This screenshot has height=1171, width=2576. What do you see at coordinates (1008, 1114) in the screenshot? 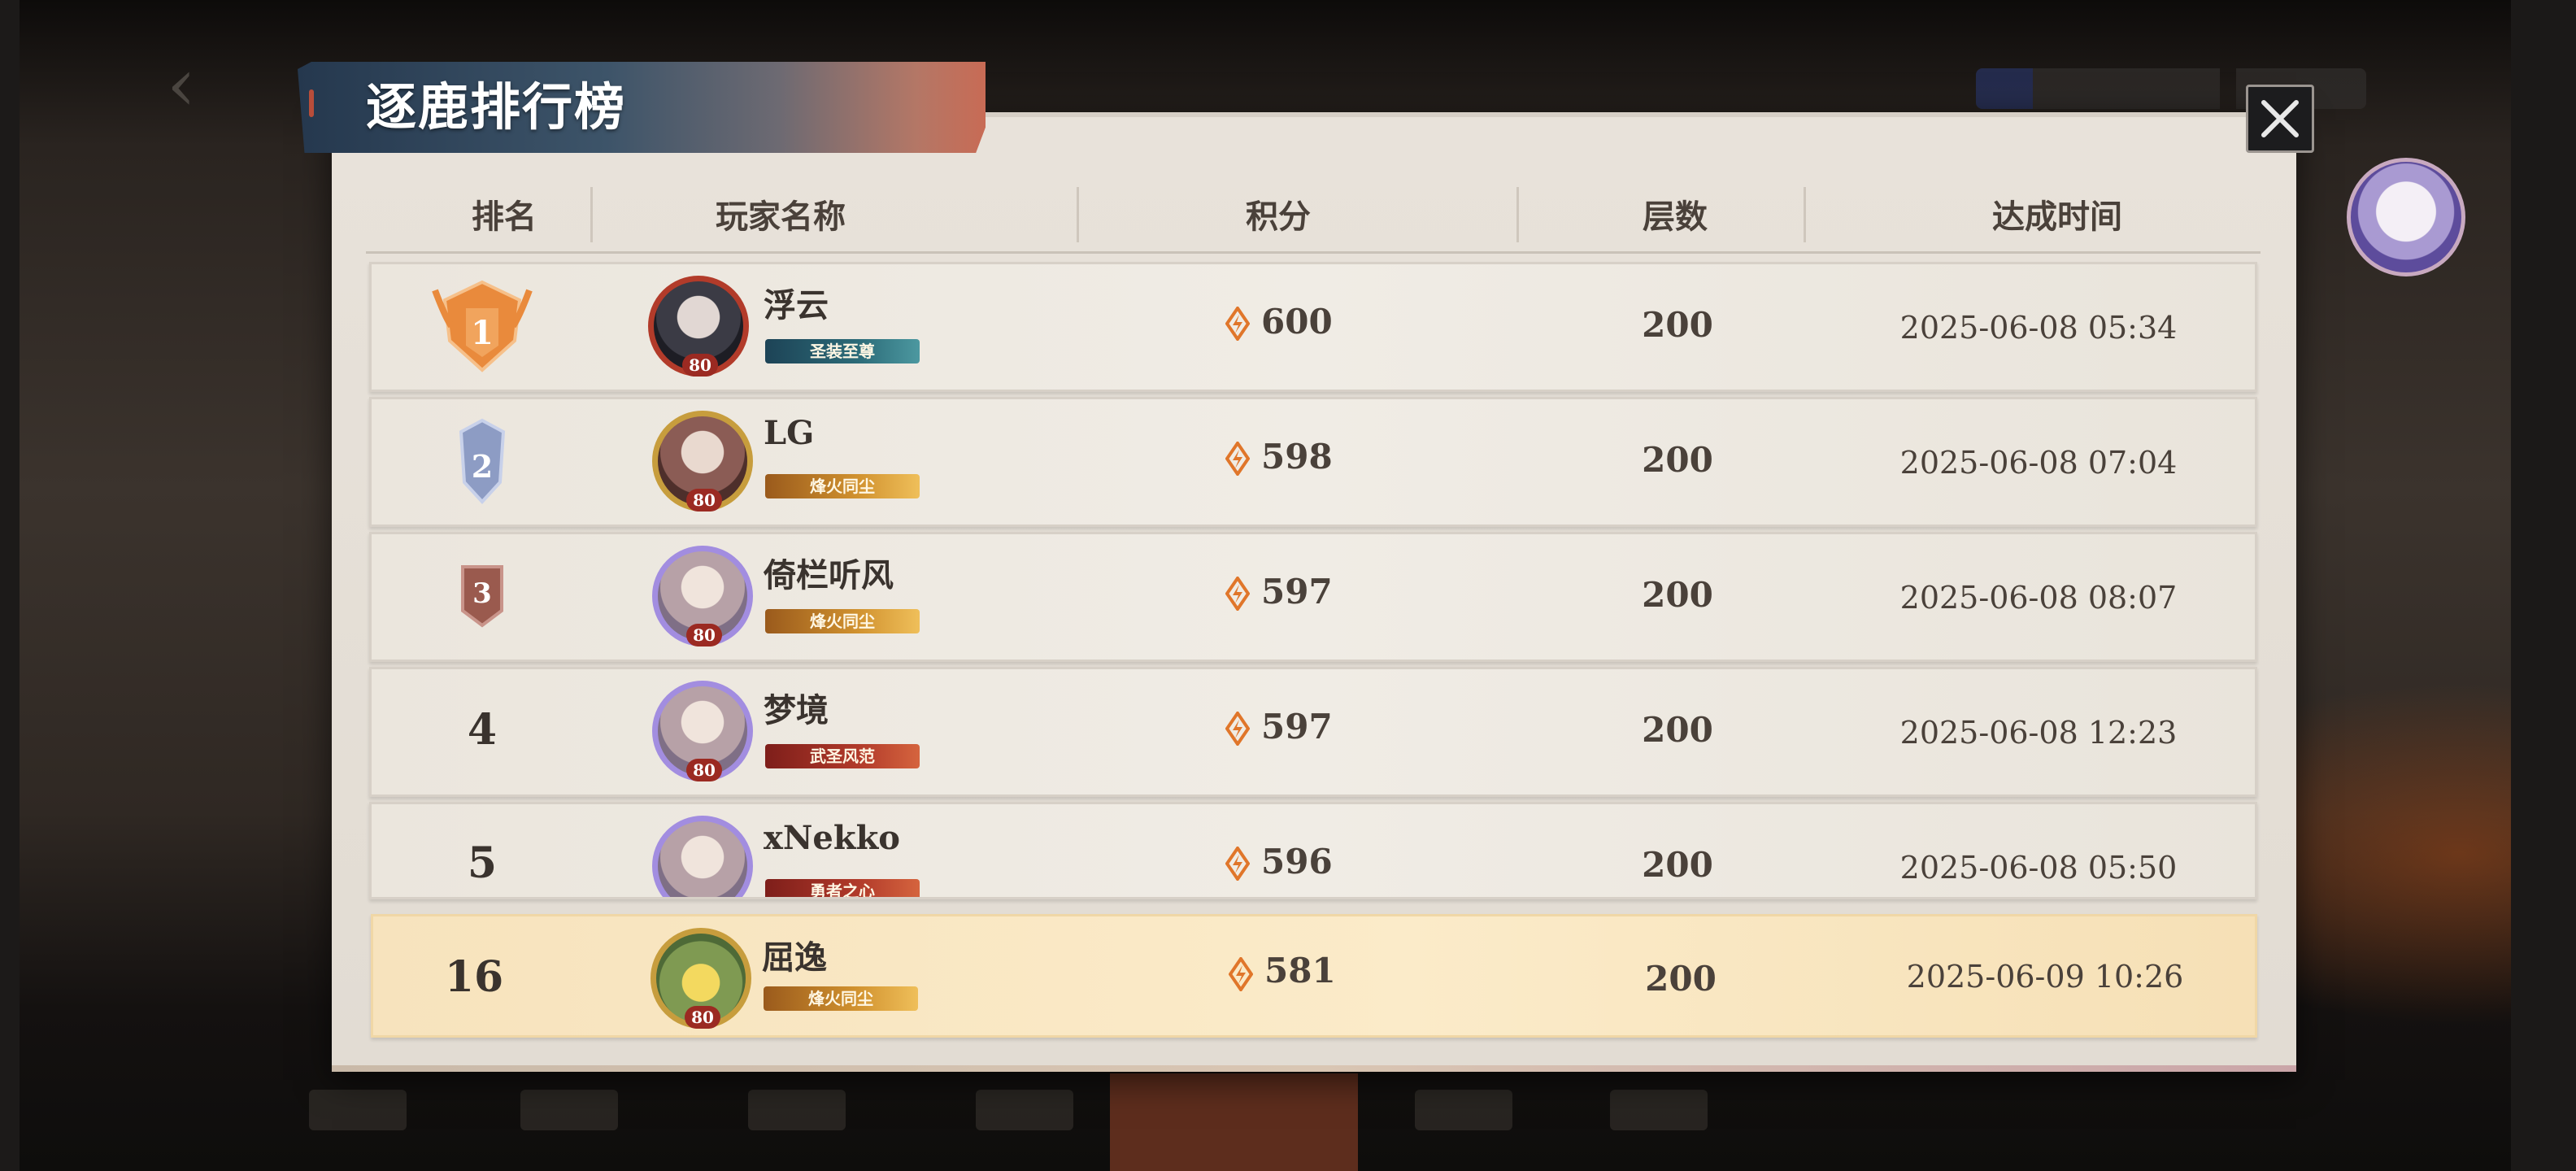
I see `background-bottom-tabs` at bounding box center [1008, 1114].